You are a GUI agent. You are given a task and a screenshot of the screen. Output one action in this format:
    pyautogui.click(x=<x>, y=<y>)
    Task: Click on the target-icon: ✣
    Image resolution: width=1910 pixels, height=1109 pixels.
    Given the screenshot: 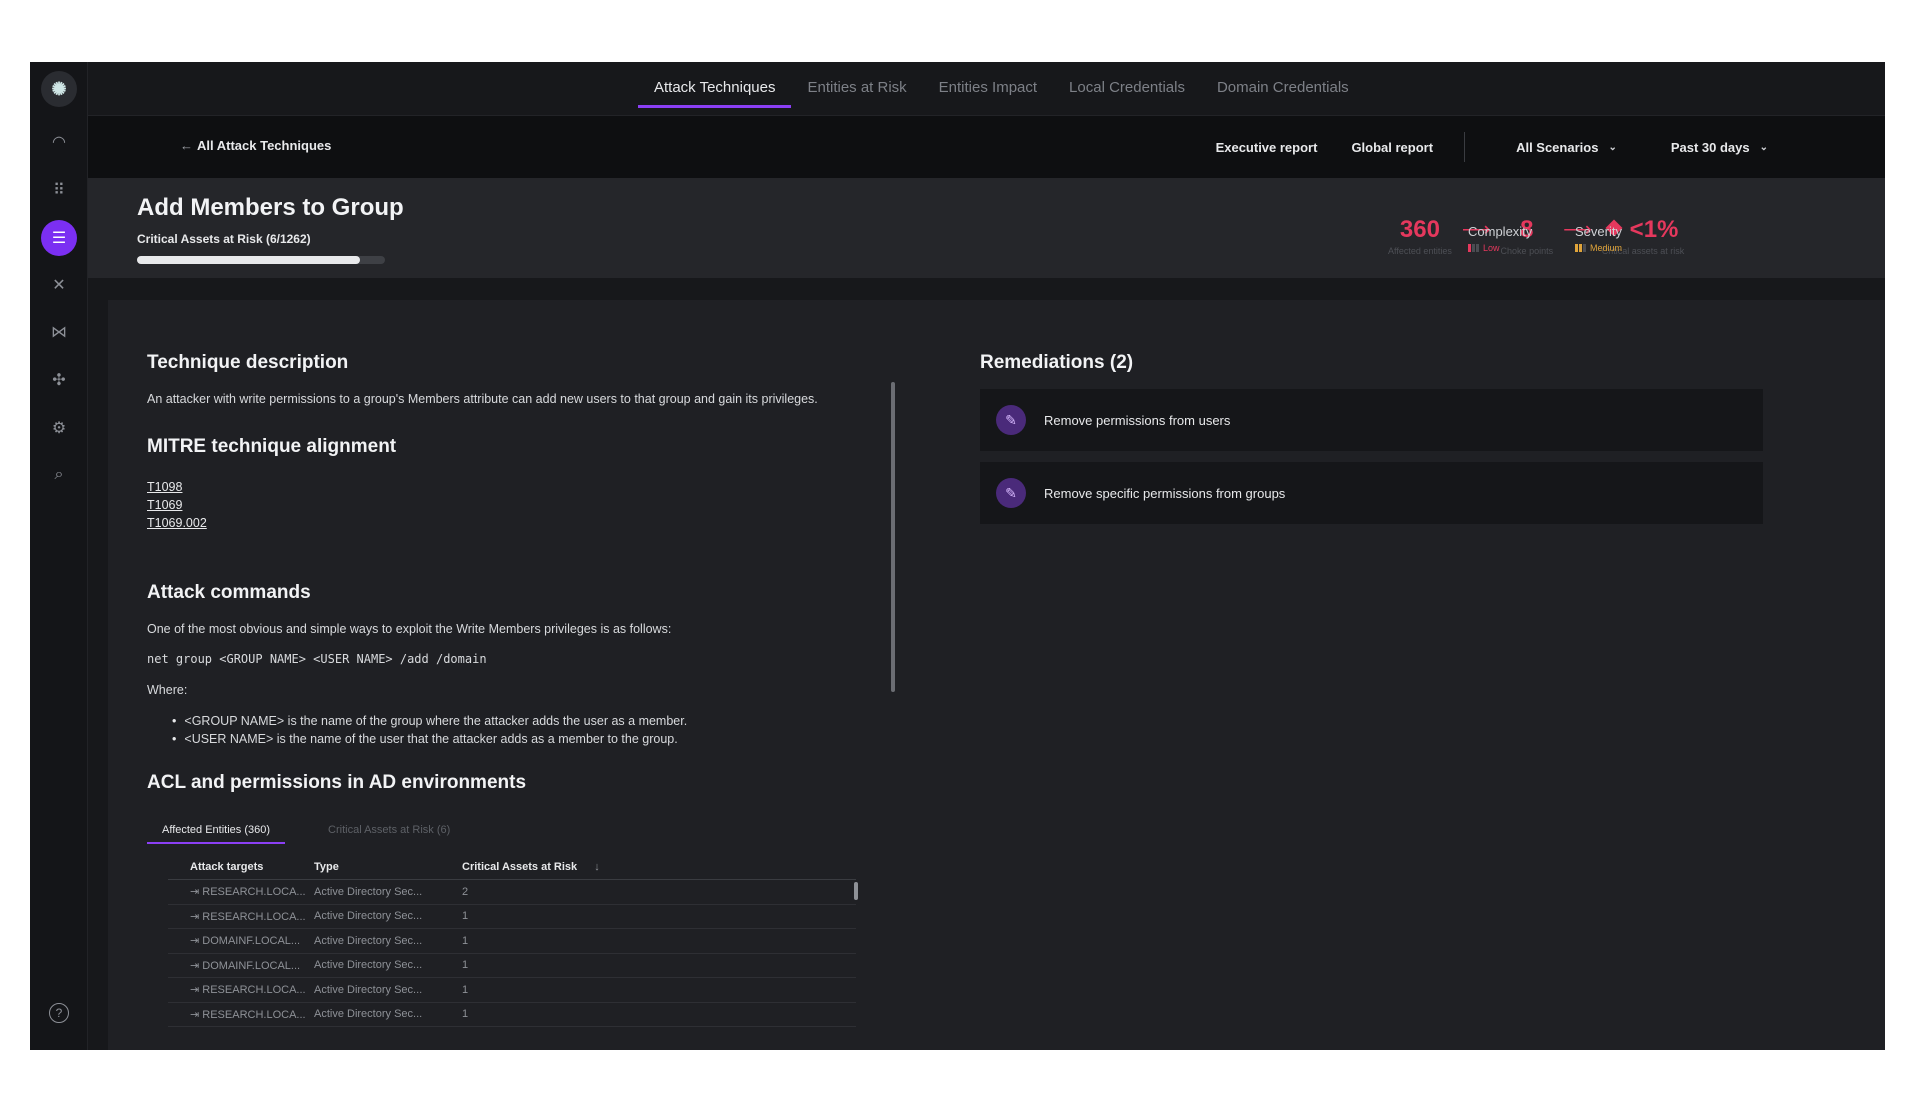 What is the action you would take?
    pyautogui.click(x=59, y=380)
    